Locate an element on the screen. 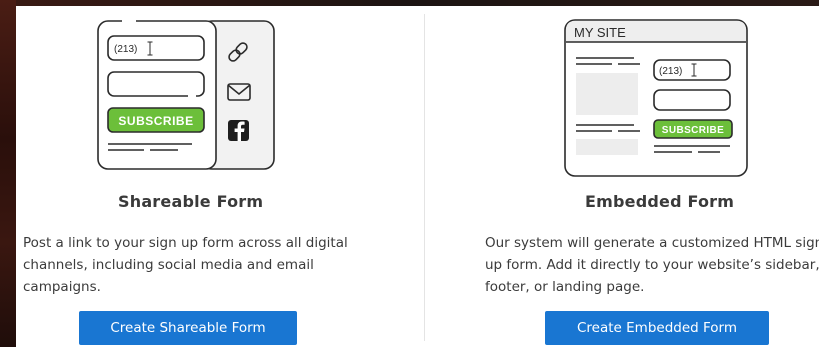  embedded-empty-field-sketch is located at coordinates (692, 100).